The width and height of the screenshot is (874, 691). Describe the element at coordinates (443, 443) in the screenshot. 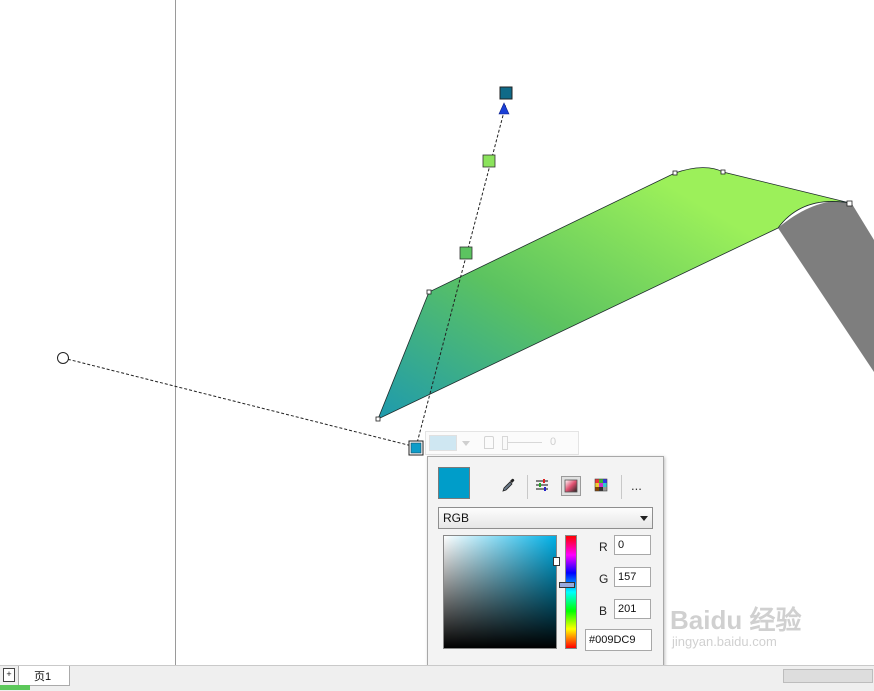

I see `node-color-swatch` at that location.